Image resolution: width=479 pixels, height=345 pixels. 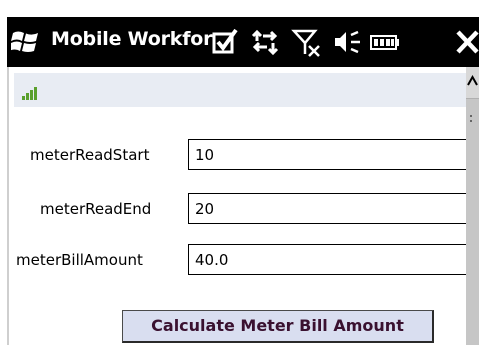 I want to click on close-icon, so click(x=466, y=42).